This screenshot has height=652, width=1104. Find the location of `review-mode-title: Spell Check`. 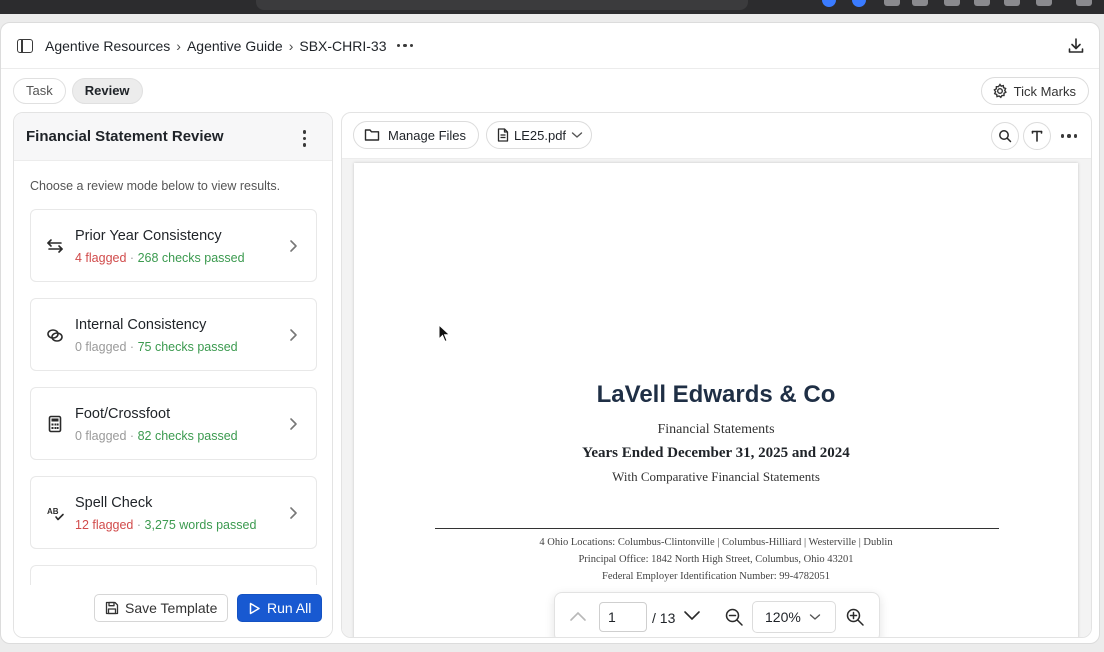

review-mode-title: Spell Check is located at coordinates (114, 503).